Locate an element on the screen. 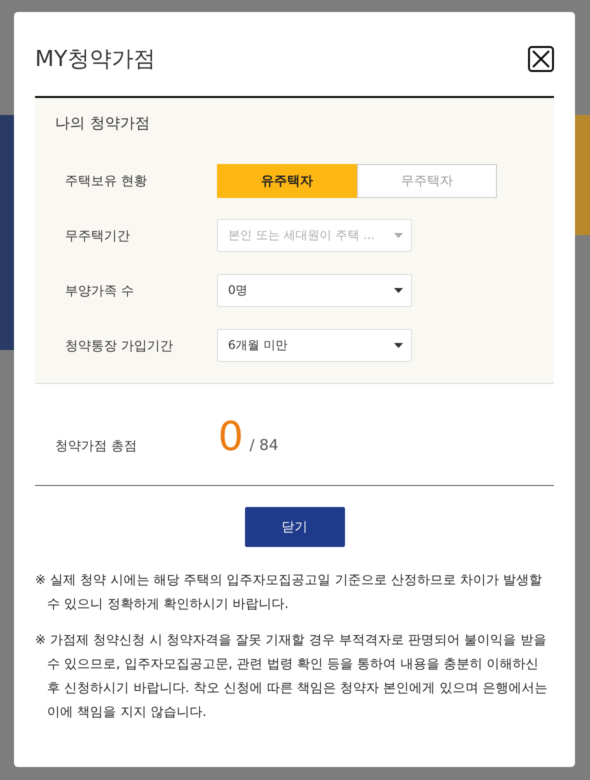 Image resolution: width=590 pixels, height=780 pixels. field-label: 주택보유 현황 is located at coordinates (106, 181).